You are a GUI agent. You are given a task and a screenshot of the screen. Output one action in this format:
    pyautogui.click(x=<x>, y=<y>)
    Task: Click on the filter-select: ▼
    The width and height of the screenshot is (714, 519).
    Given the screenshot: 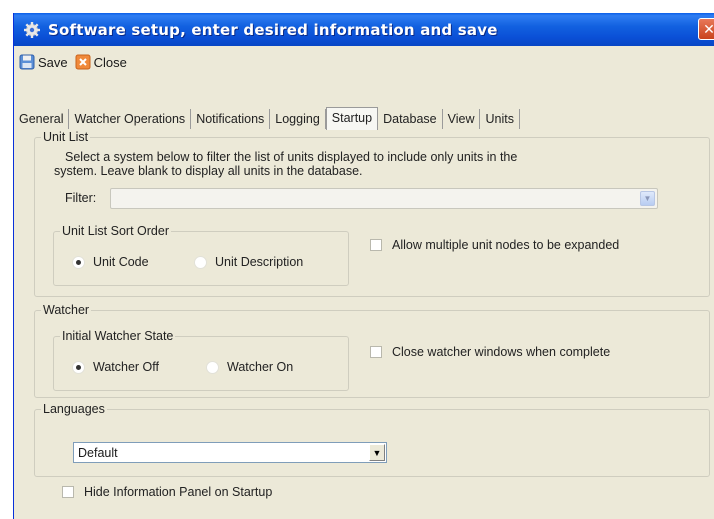 What is the action you would take?
    pyautogui.click(x=384, y=198)
    